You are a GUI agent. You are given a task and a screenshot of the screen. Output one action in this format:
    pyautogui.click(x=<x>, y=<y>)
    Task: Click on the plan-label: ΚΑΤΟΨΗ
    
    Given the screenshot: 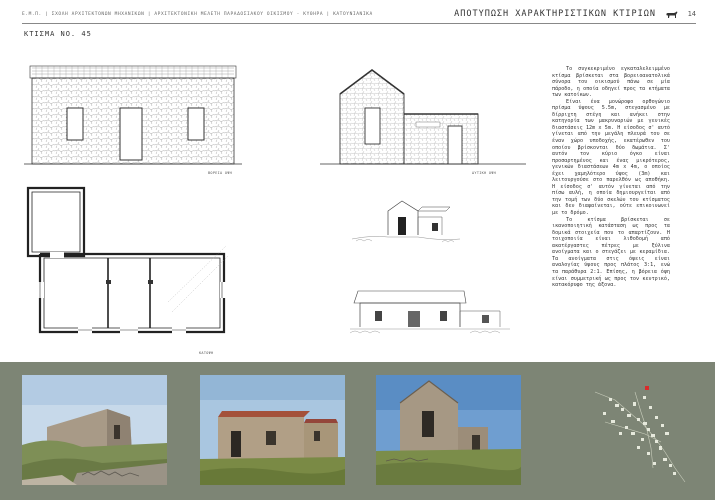 What is the action you would take?
    pyautogui.click(x=206, y=353)
    